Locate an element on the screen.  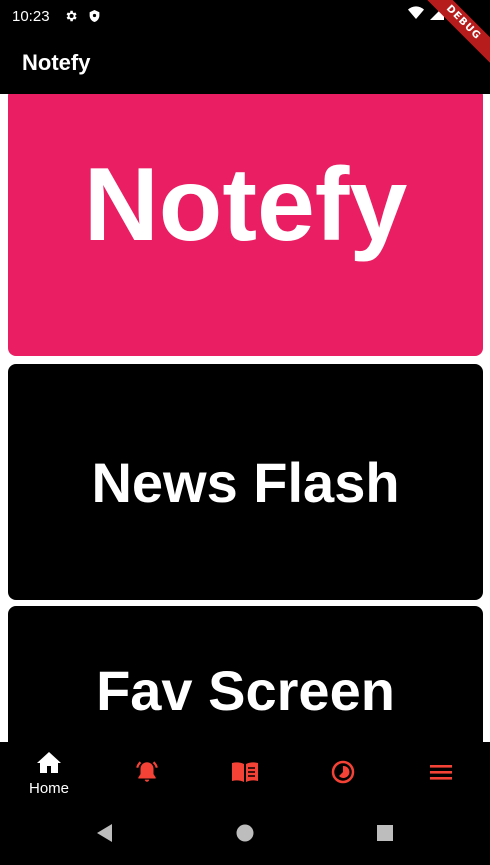
nav-item-alarm is located at coordinates (147, 774).